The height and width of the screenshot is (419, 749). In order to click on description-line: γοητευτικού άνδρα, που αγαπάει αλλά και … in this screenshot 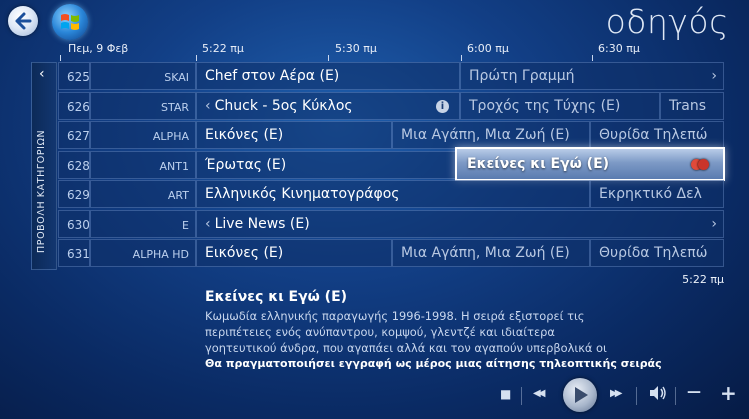, I will do `click(406, 348)`.